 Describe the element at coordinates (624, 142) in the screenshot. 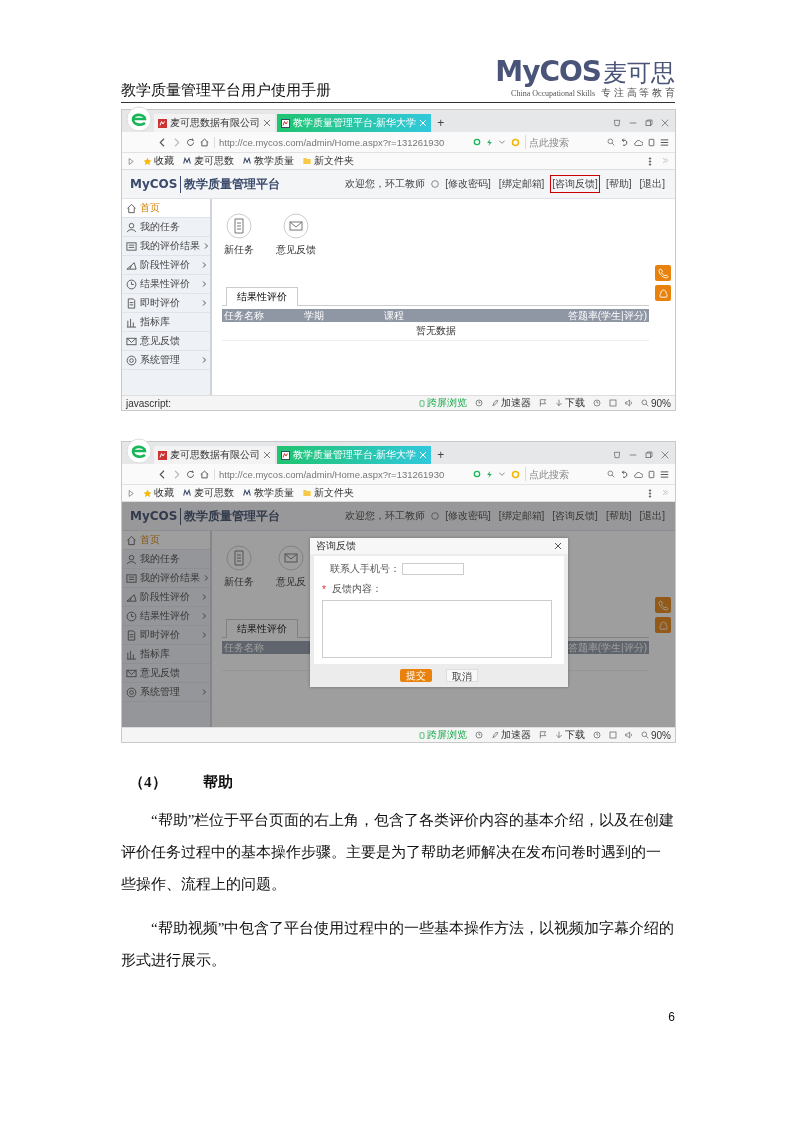

I see `undo-icon` at that location.